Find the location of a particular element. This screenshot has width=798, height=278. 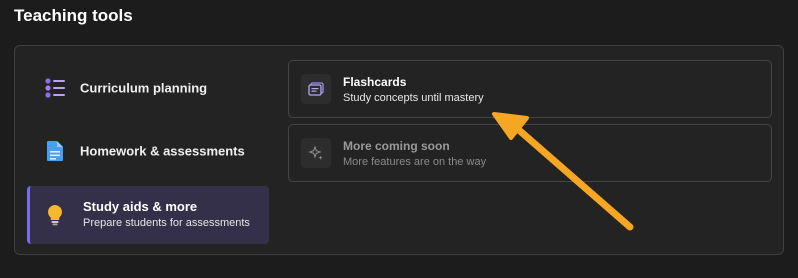

sparkle-icon is located at coordinates (316, 153).